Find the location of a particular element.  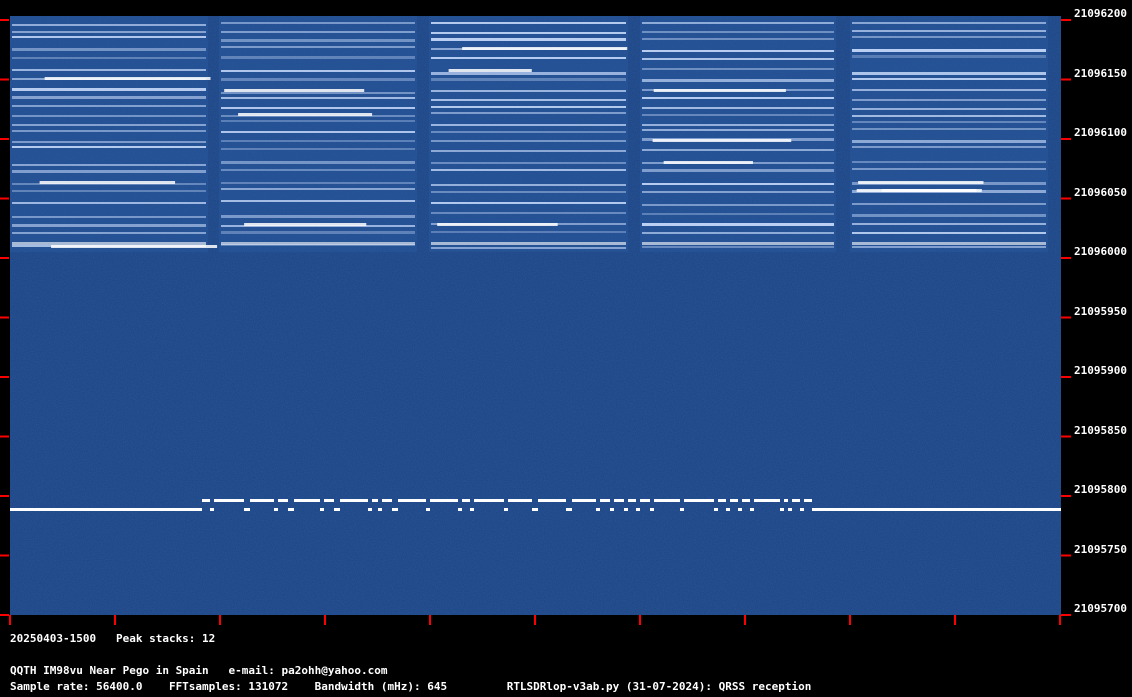

y-label: 21096150 is located at coordinates (1100, 73).